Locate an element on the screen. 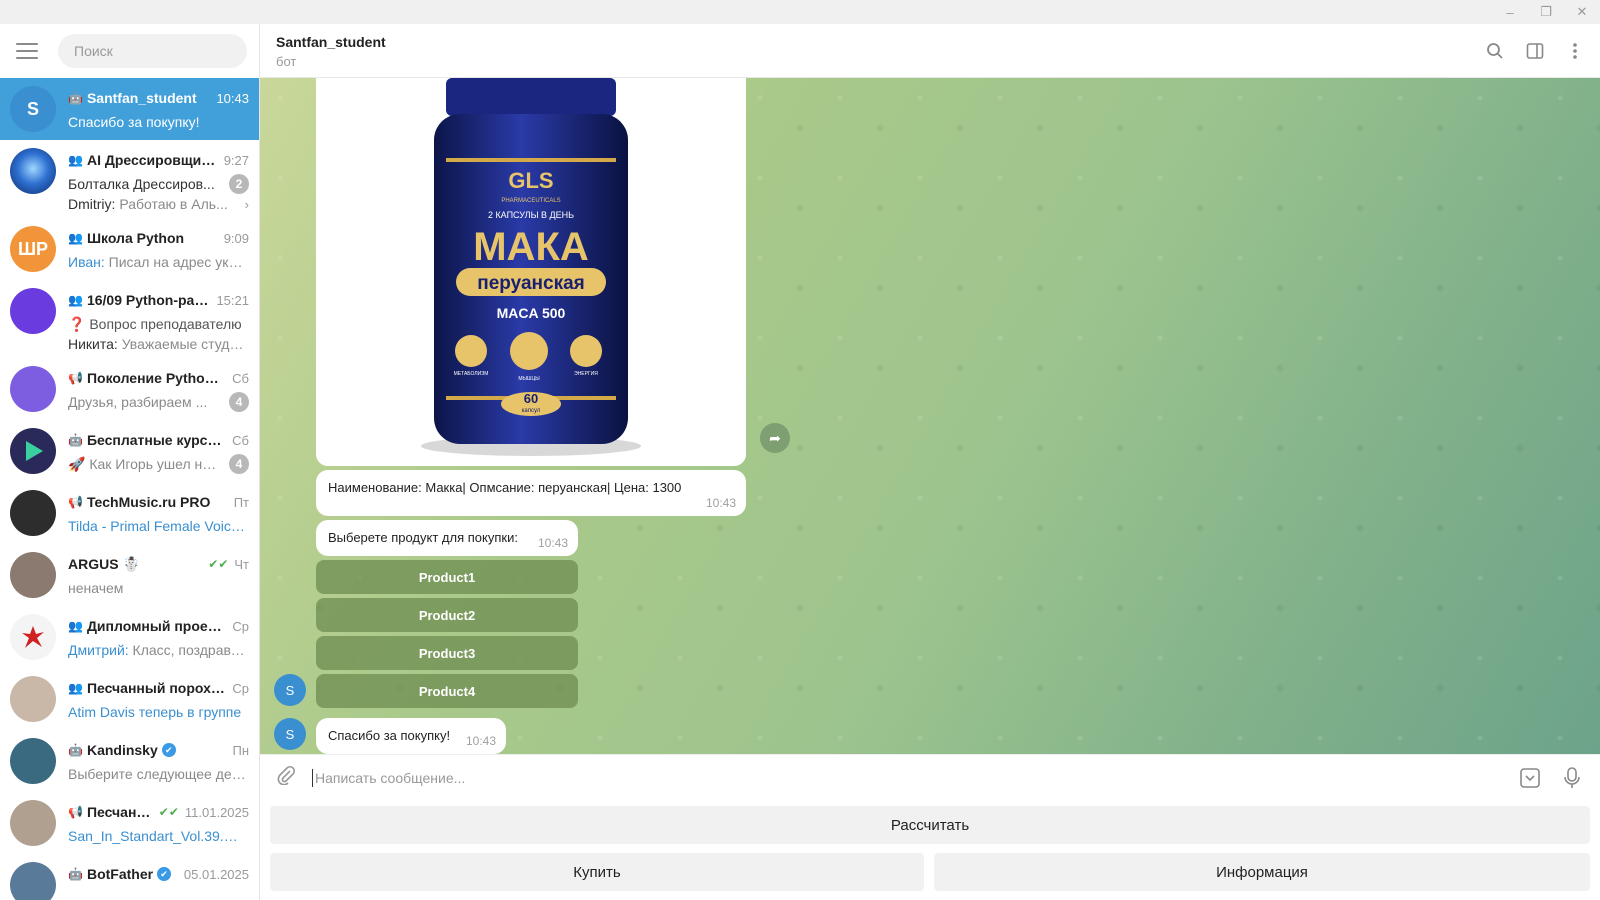 This screenshot has height=900, width=1600. message-sender: Dmitriy: is located at coordinates (92, 204).